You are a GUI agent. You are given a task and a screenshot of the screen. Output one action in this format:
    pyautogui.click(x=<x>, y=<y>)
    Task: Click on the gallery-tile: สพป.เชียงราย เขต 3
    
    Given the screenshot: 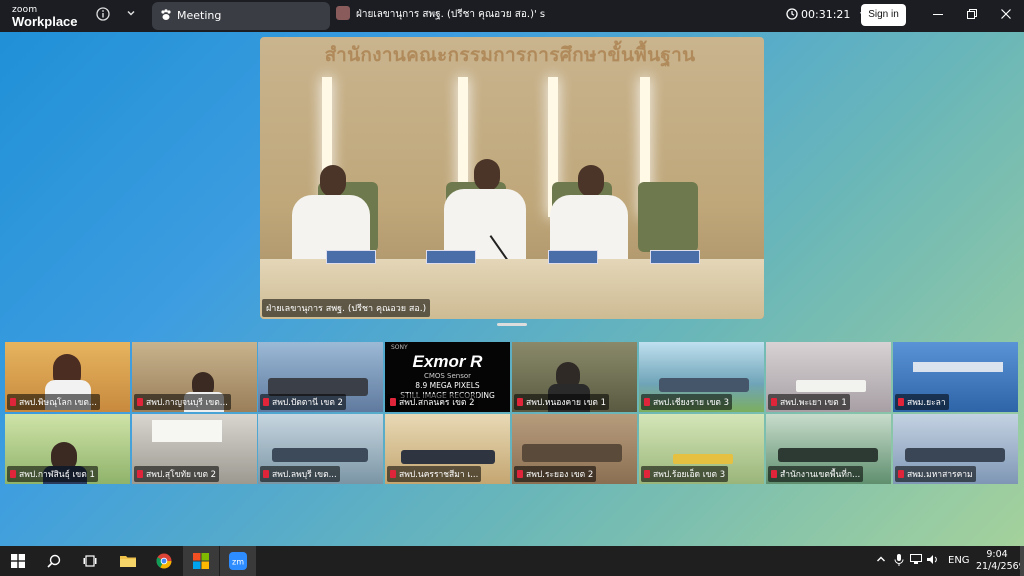 What is the action you would take?
    pyautogui.click(x=701, y=377)
    